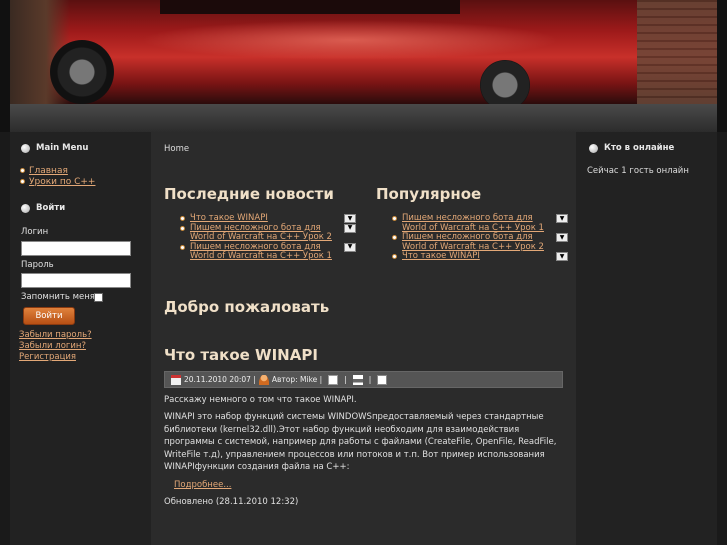 Image resolution: width=727 pixels, height=545 pixels. What do you see at coordinates (176, 379) in the screenshot?
I see `calendar-icon` at bounding box center [176, 379].